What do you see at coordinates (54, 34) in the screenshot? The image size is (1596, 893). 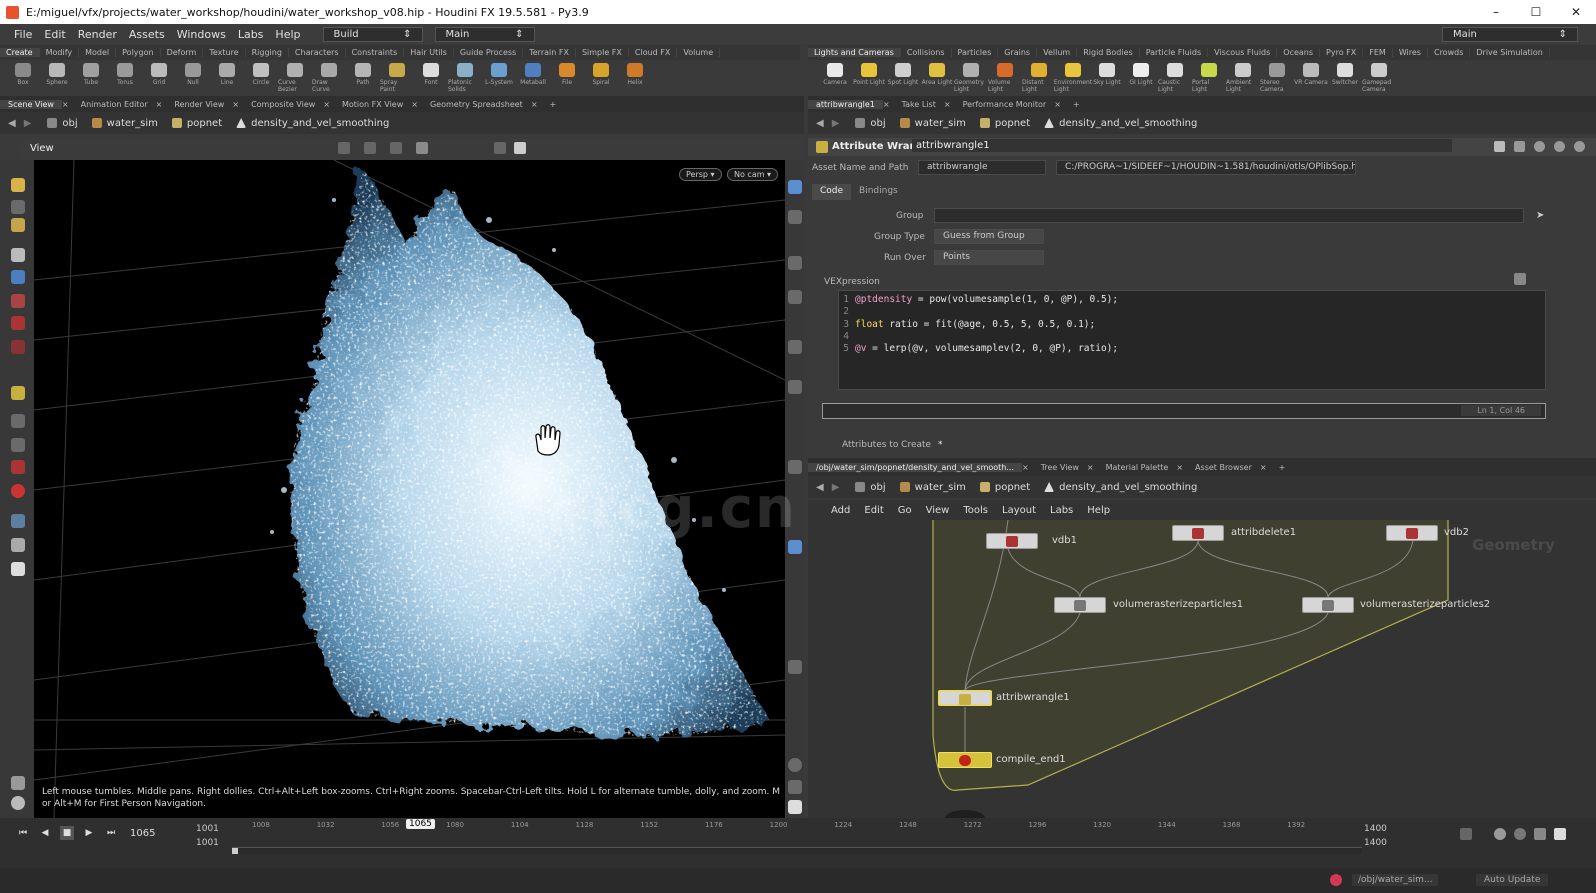 I see `menu-edit: Edit` at bounding box center [54, 34].